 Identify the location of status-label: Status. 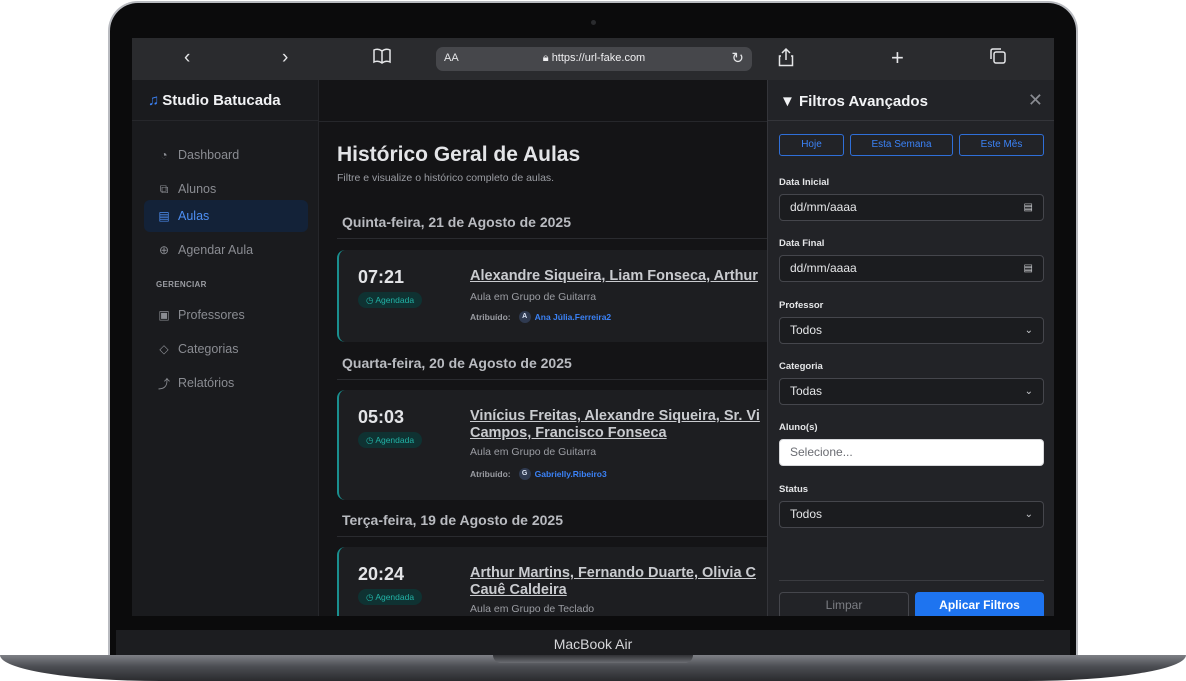
(794, 489).